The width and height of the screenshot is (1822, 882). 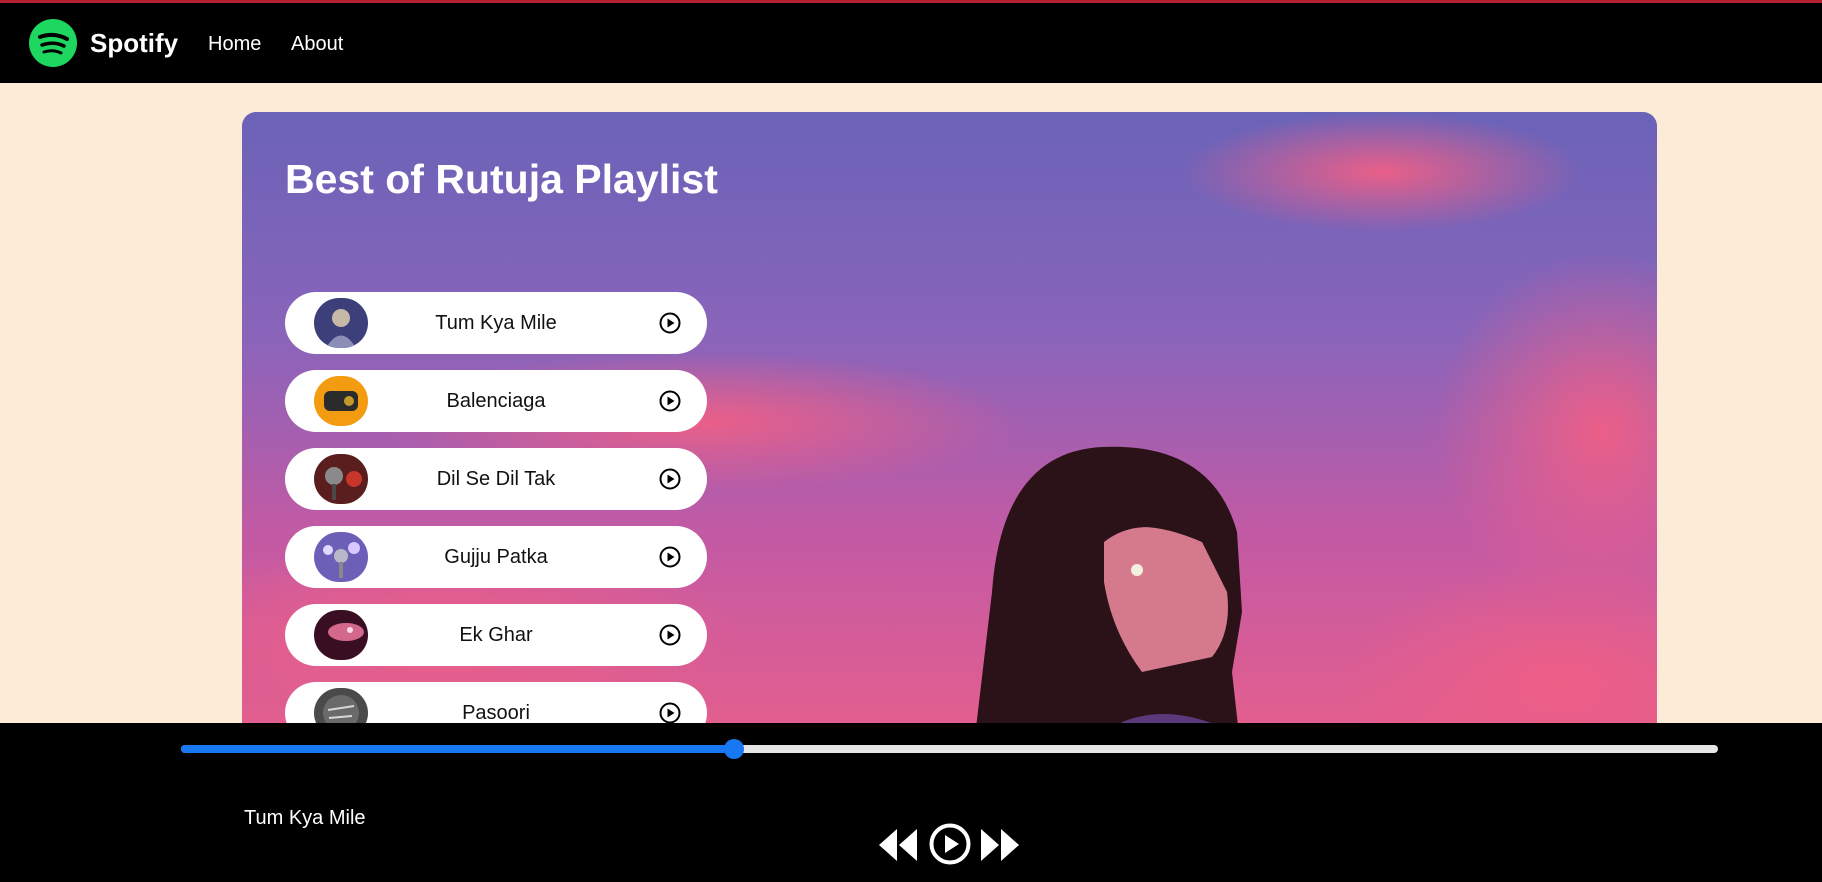 What do you see at coordinates (234, 44) in the screenshot?
I see `nav-link-home: Home` at bounding box center [234, 44].